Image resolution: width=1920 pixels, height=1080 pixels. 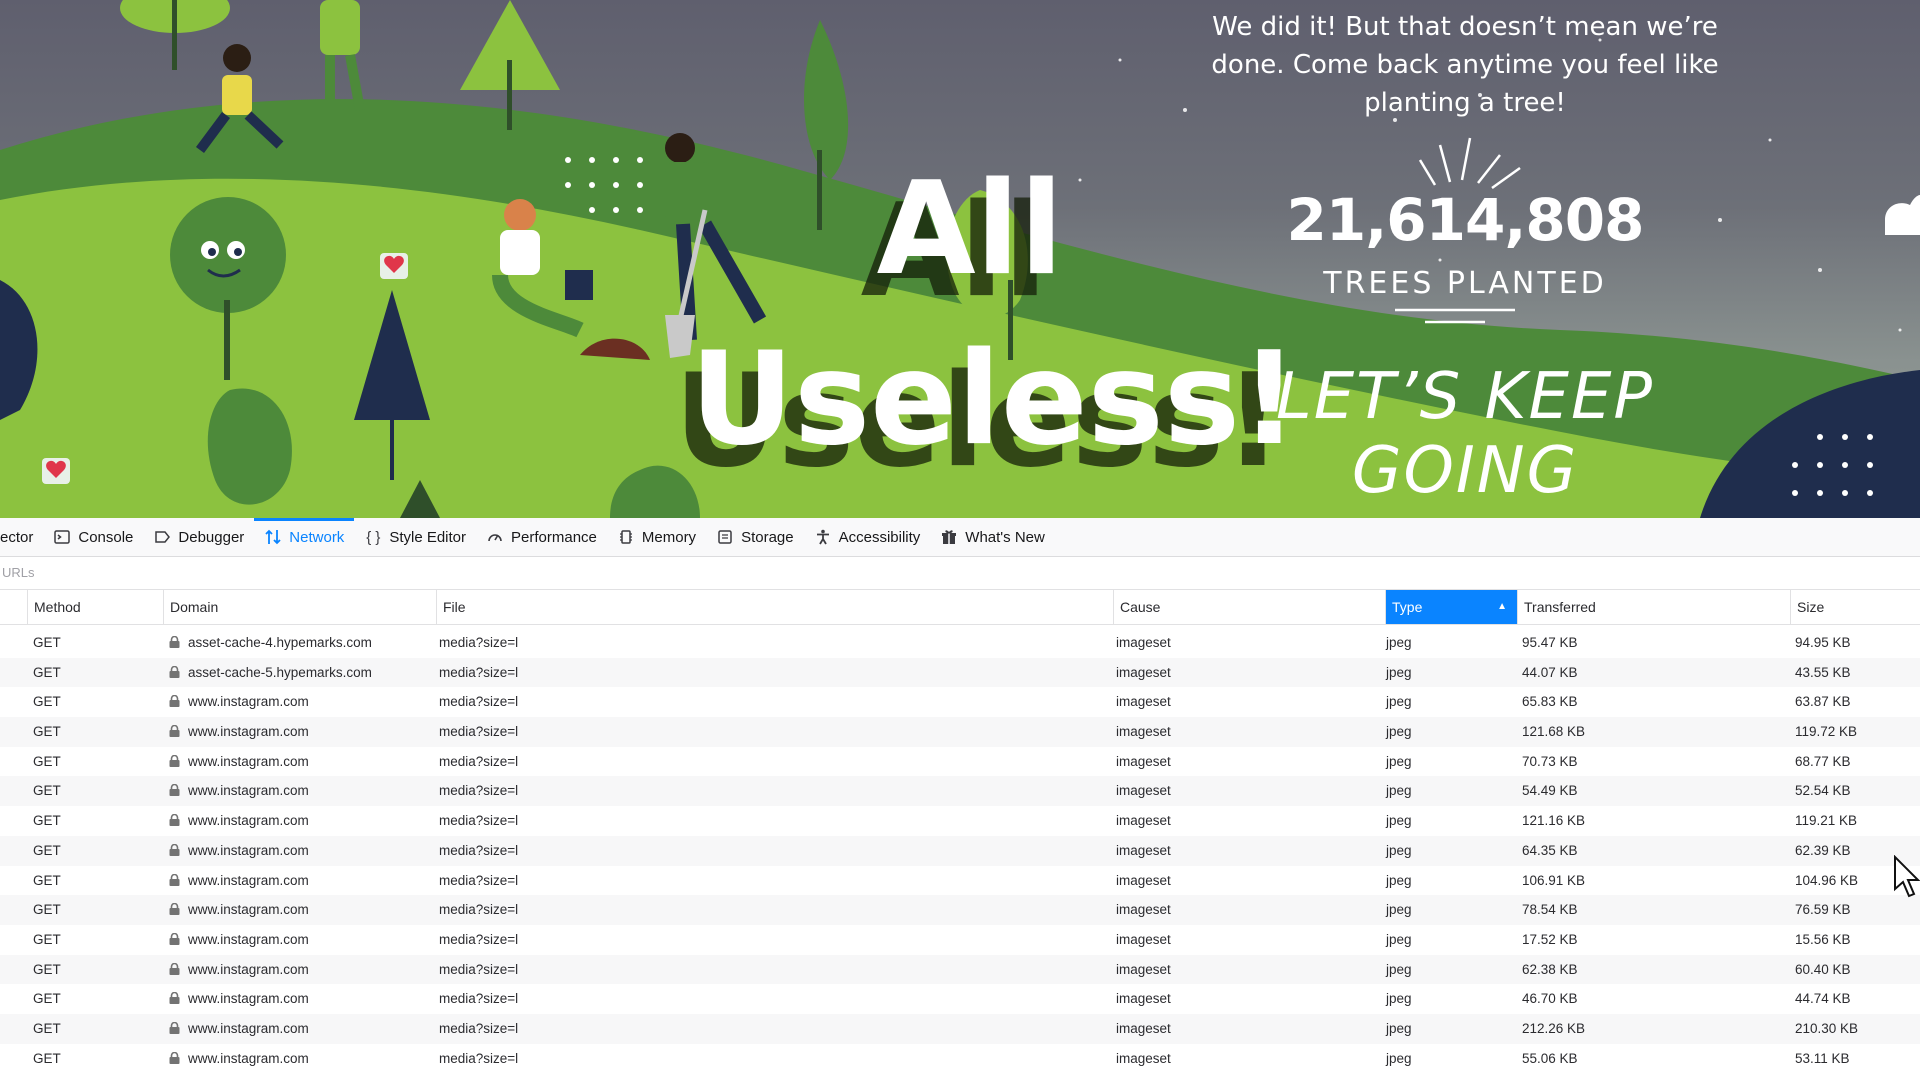 What do you see at coordinates (1550, 791) in the screenshot?
I see `cell-transferred: 54.49 KB` at bounding box center [1550, 791].